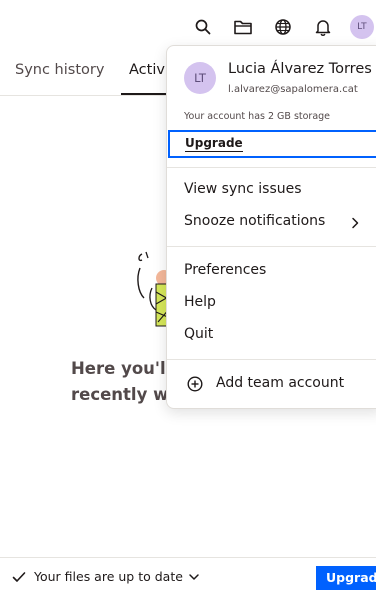  What do you see at coordinates (188, 27) in the screenshot?
I see `top-toolbar: LT` at bounding box center [188, 27].